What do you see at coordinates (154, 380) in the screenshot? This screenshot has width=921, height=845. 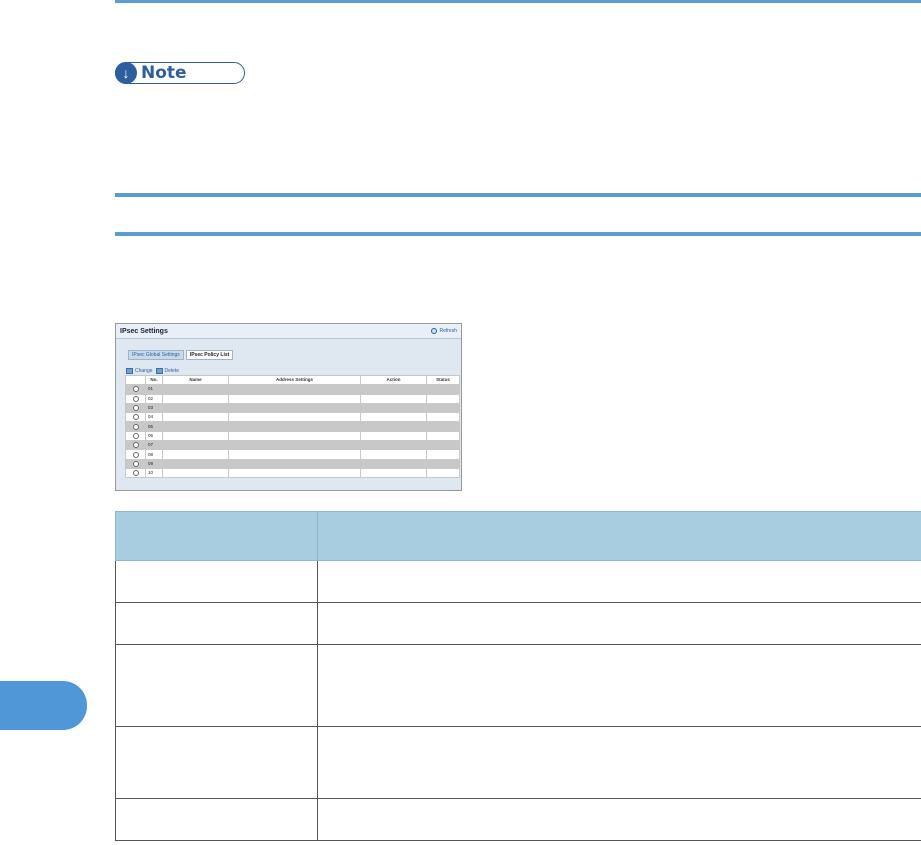 I see `column-header-no: No.` at bounding box center [154, 380].